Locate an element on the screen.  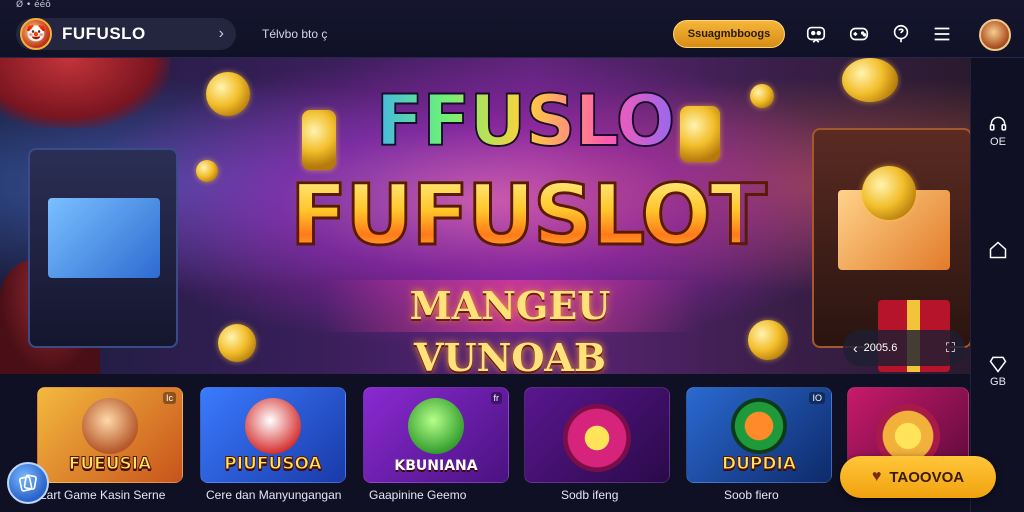
brand-logo-icon: 🤡 is located at coordinates (36, 34).